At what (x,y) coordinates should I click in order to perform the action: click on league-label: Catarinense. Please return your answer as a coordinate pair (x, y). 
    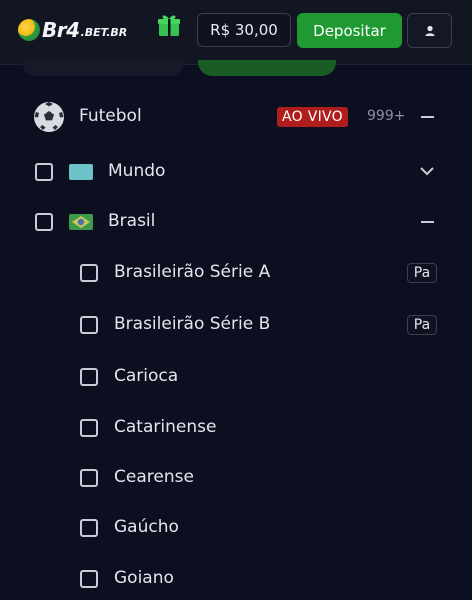
    Looking at the image, I should click on (165, 427).